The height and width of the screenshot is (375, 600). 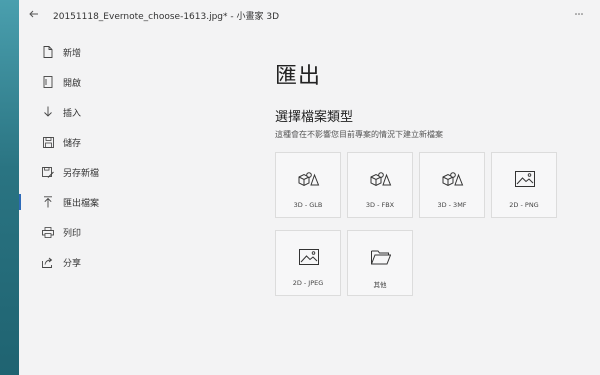 What do you see at coordinates (359, 134) in the screenshot?
I see `section-description: 這種會在不影響您目前專案的情況下建立新檔案` at bounding box center [359, 134].